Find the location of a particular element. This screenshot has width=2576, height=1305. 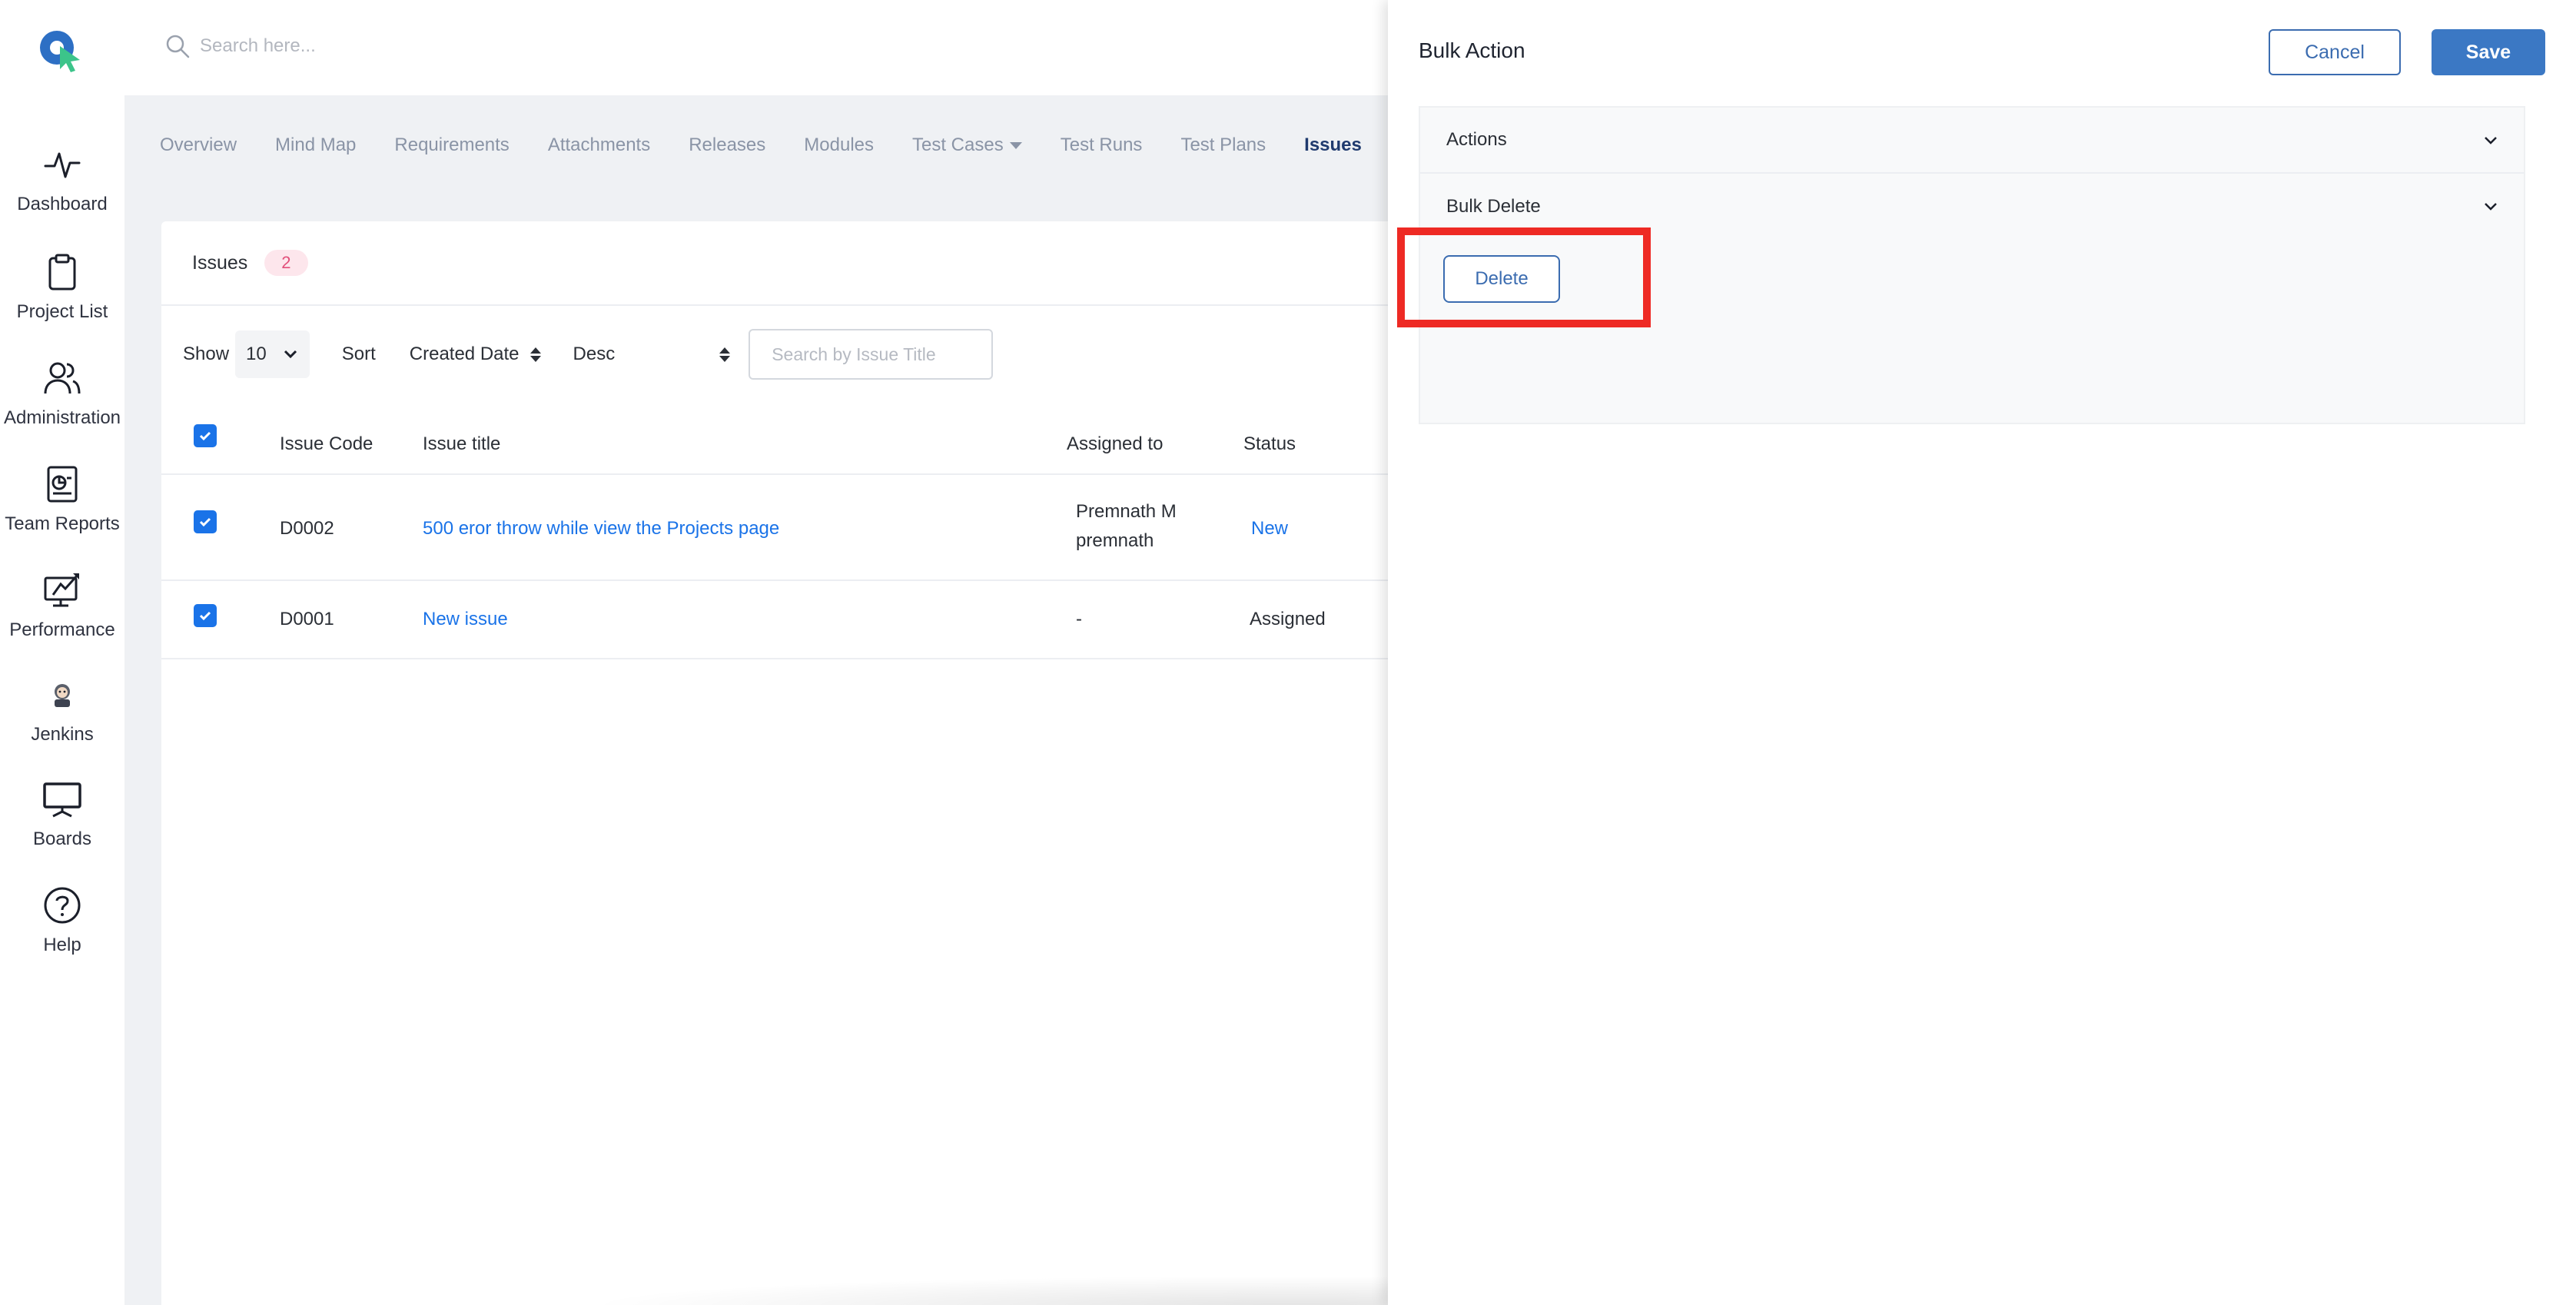

column-header-assigned-to: Assigned to is located at coordinates (1115, 444).